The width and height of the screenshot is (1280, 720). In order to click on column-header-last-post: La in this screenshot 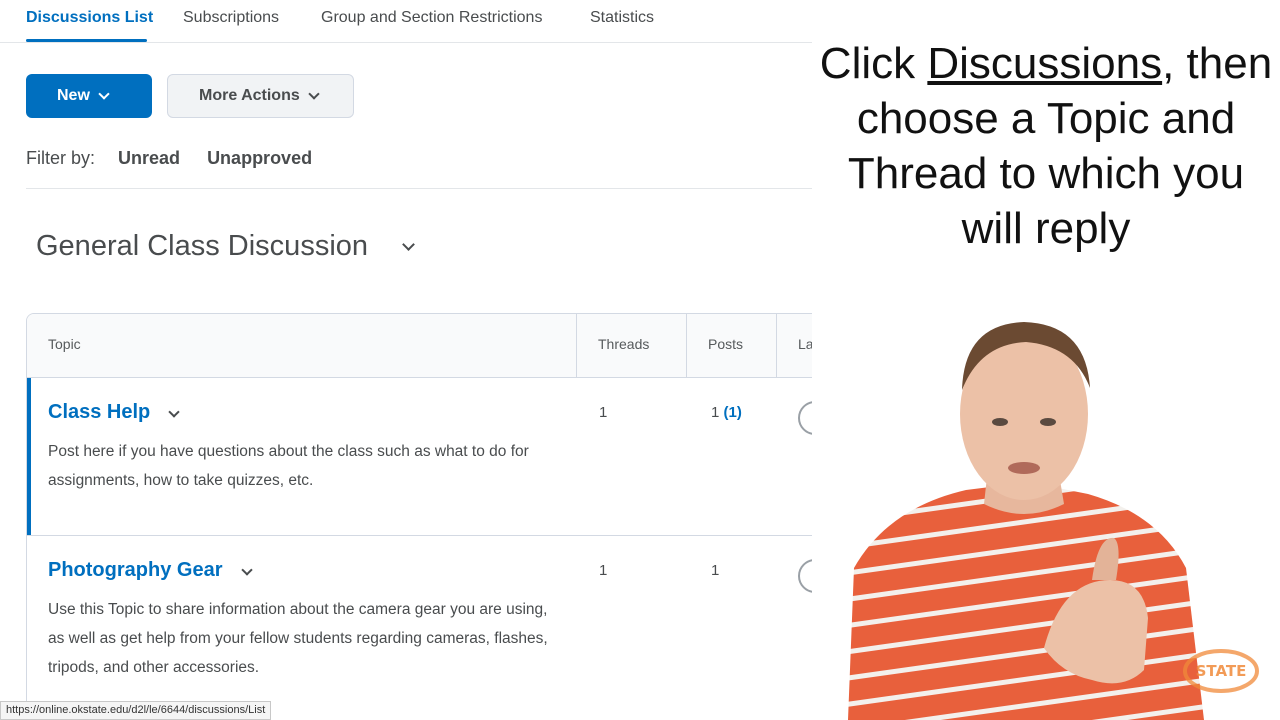, I will do `click(805, 344)`.